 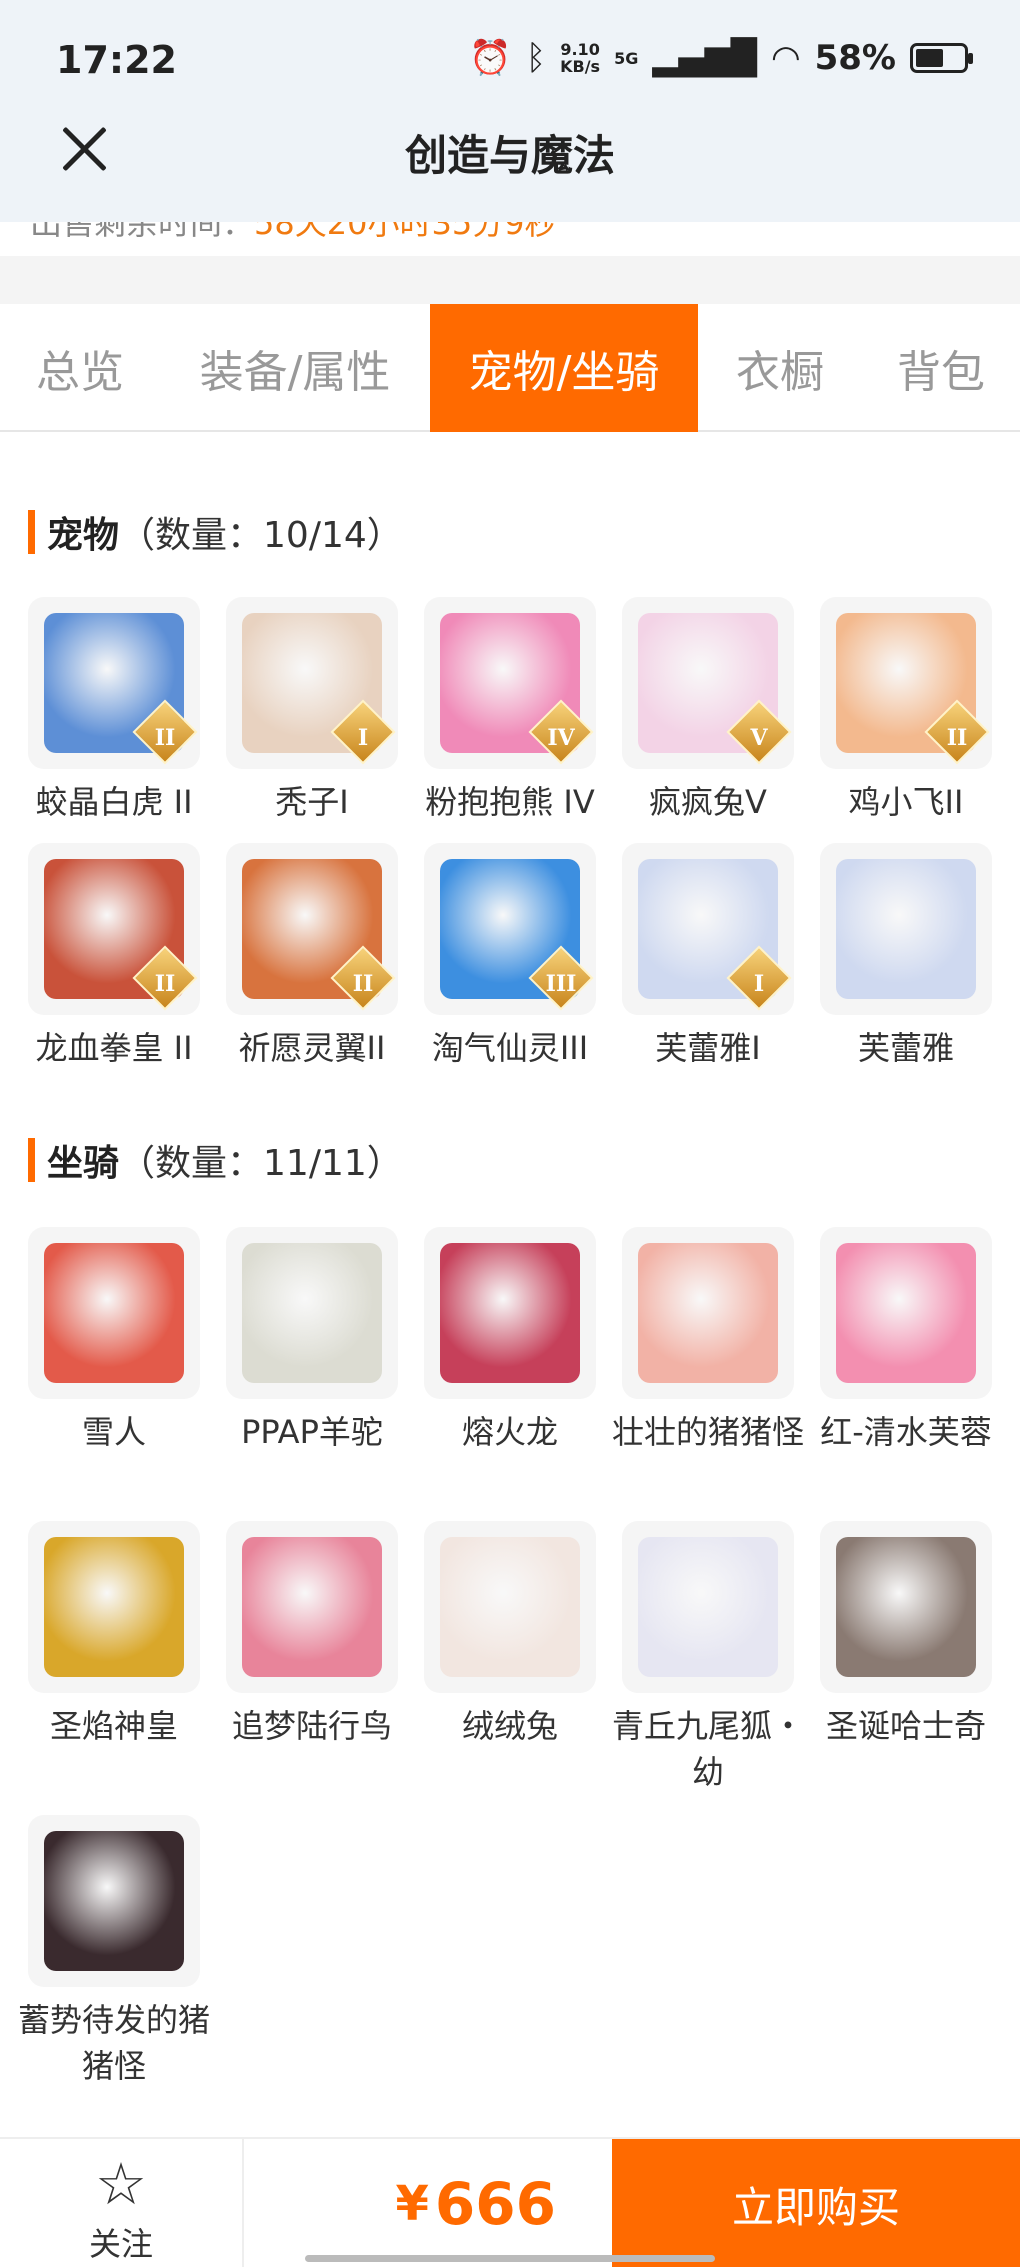 I want to click on pet-name: 秃子I, so click(x=312, y=802).